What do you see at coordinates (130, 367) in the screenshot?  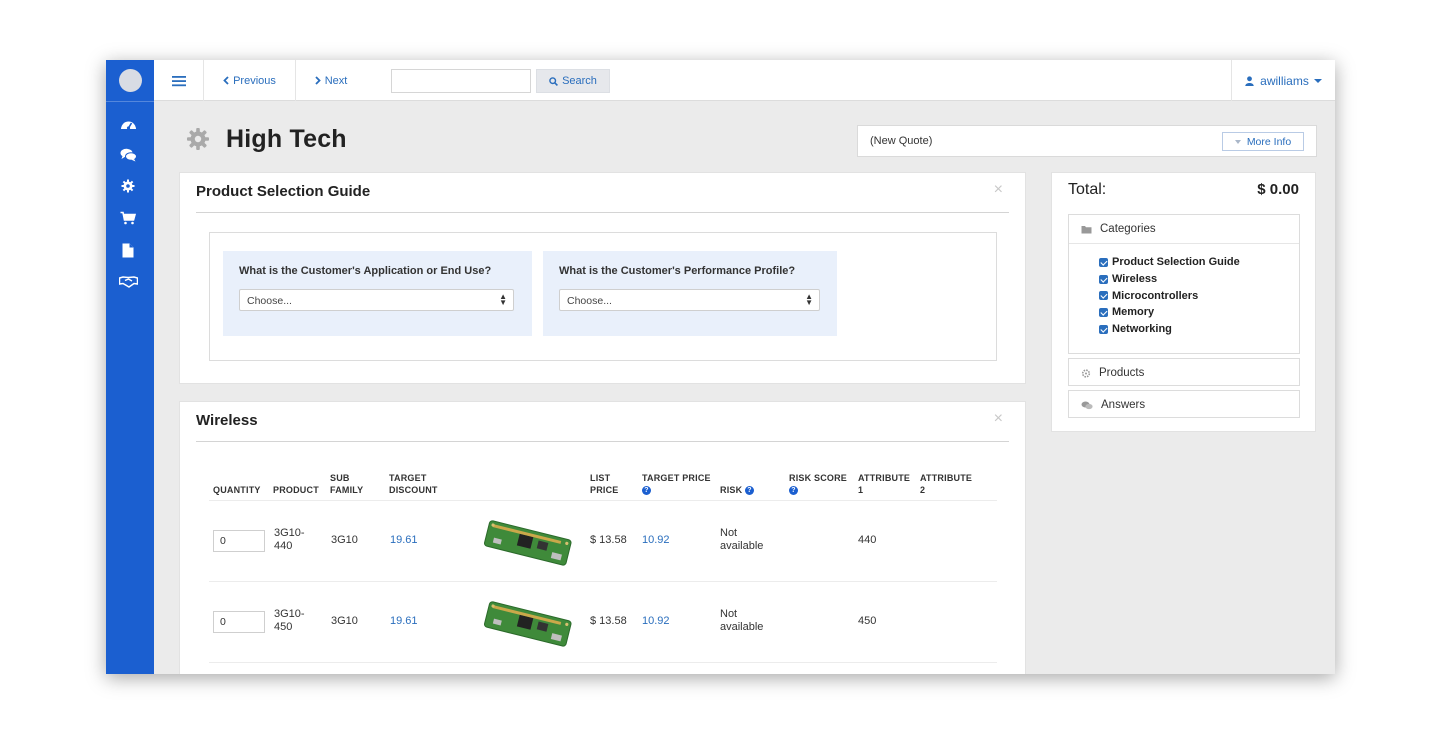 I see `sidebar` at bounding box center [130, 367].